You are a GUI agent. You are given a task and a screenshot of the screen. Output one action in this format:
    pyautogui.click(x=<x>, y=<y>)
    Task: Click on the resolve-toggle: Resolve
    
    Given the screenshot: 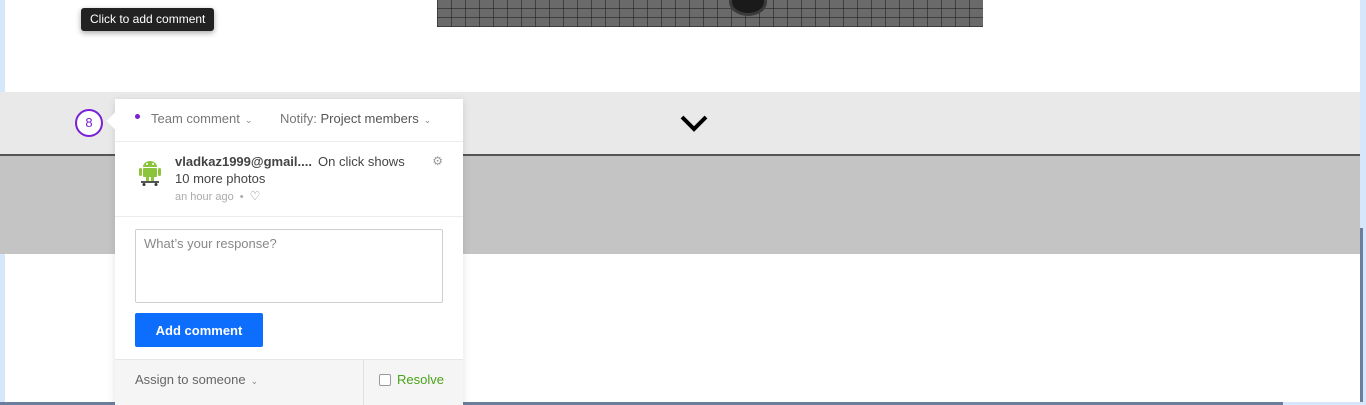 What is the action you would take?
    pyautogui.click(x=411, y=379)
    